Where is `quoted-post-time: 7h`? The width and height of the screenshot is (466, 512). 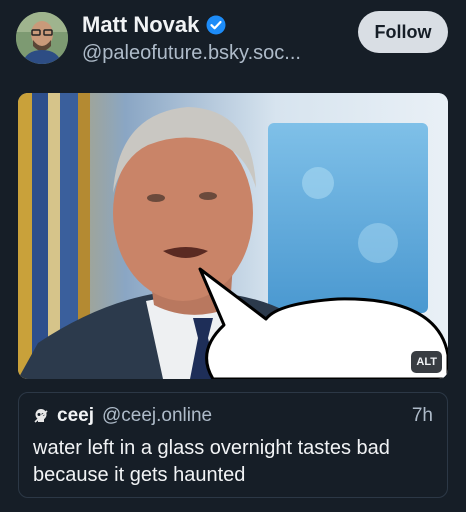 quoted-post-time: 7h is located at coordinates (422, 415).